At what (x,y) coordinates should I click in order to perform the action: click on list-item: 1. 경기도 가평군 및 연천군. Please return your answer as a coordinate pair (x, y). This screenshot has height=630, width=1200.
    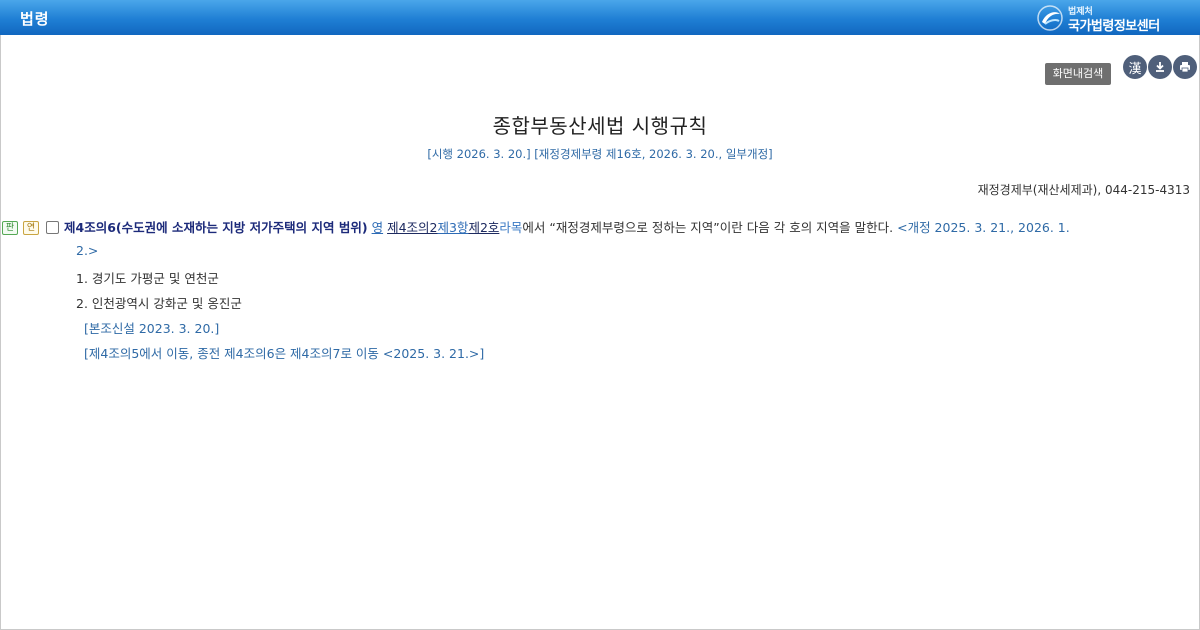
    Looking at the image, I should click on (147, 278).